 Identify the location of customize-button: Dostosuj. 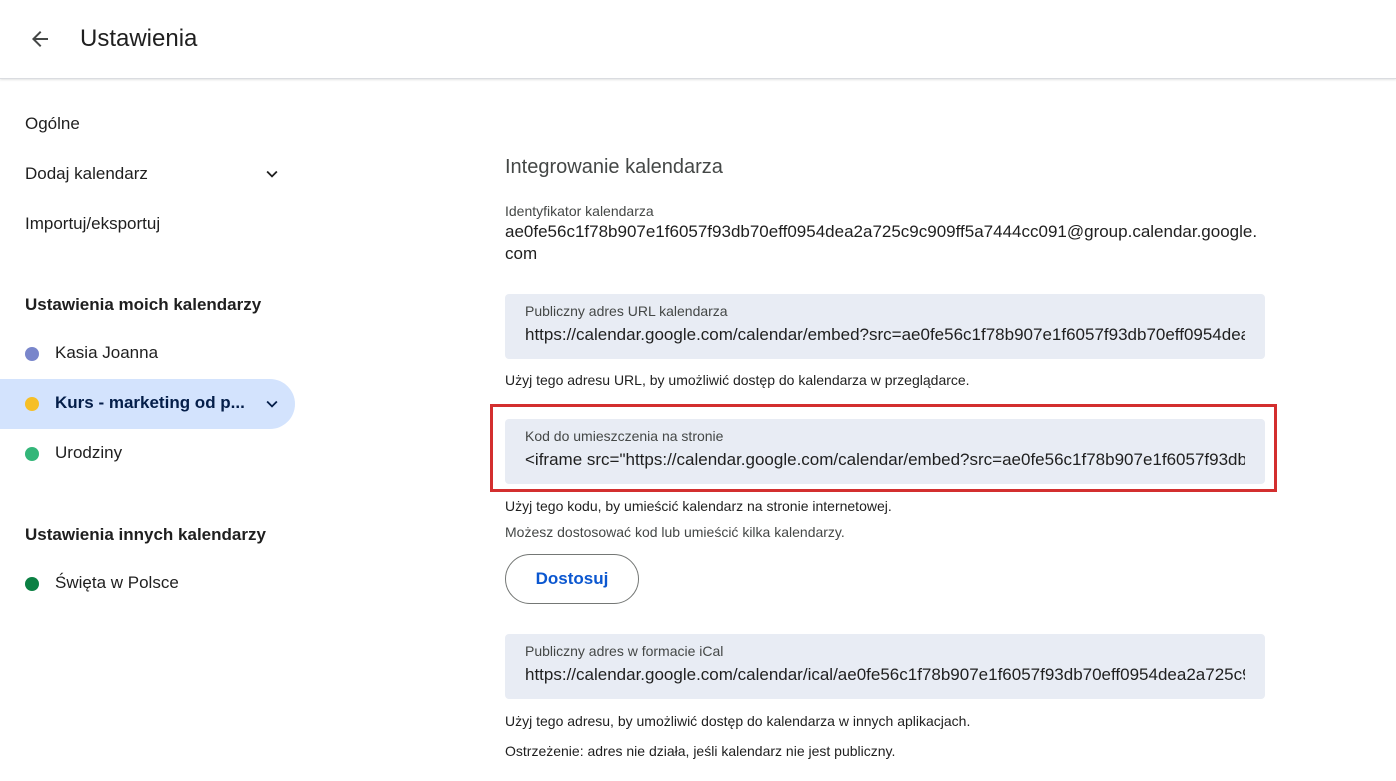
(572, 579).